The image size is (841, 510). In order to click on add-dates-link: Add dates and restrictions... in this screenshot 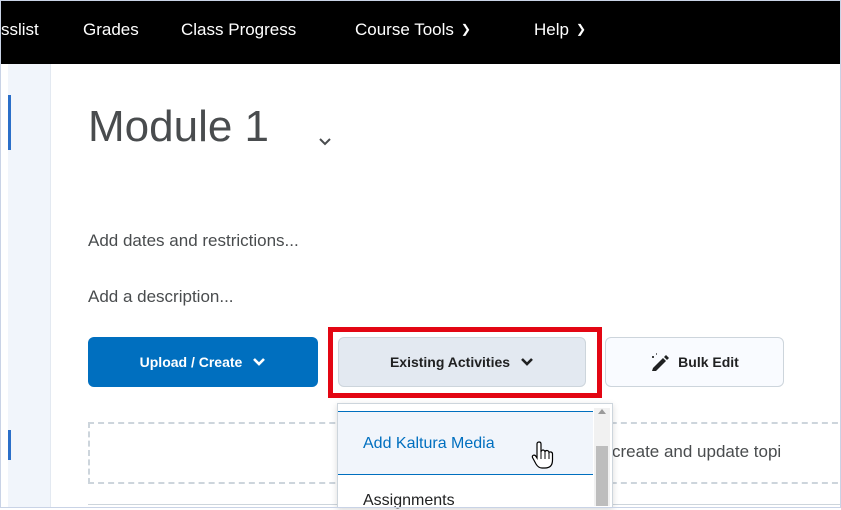, I will do `click(193, 241)`.